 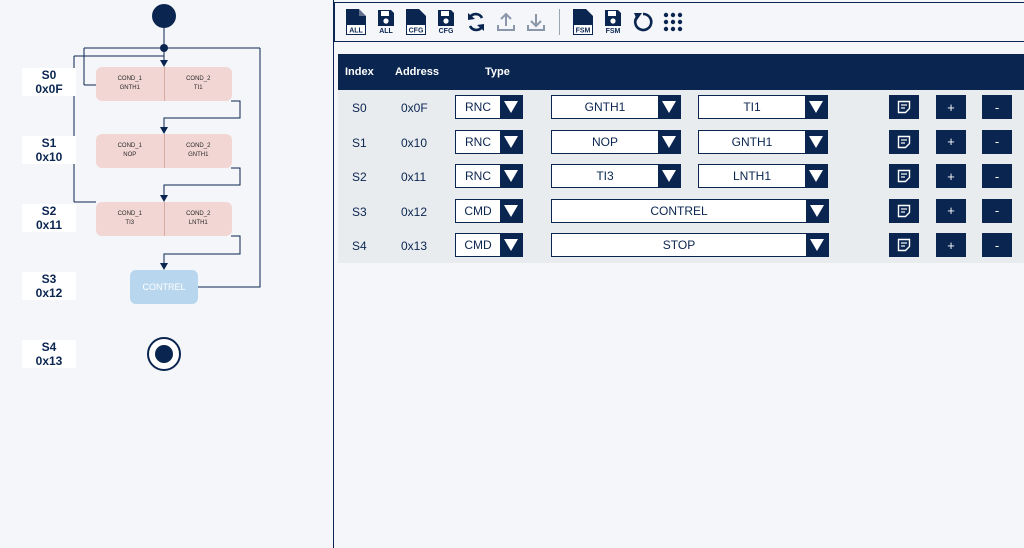 I want to click on svg-text: ALL, so click(x=356, y=31).